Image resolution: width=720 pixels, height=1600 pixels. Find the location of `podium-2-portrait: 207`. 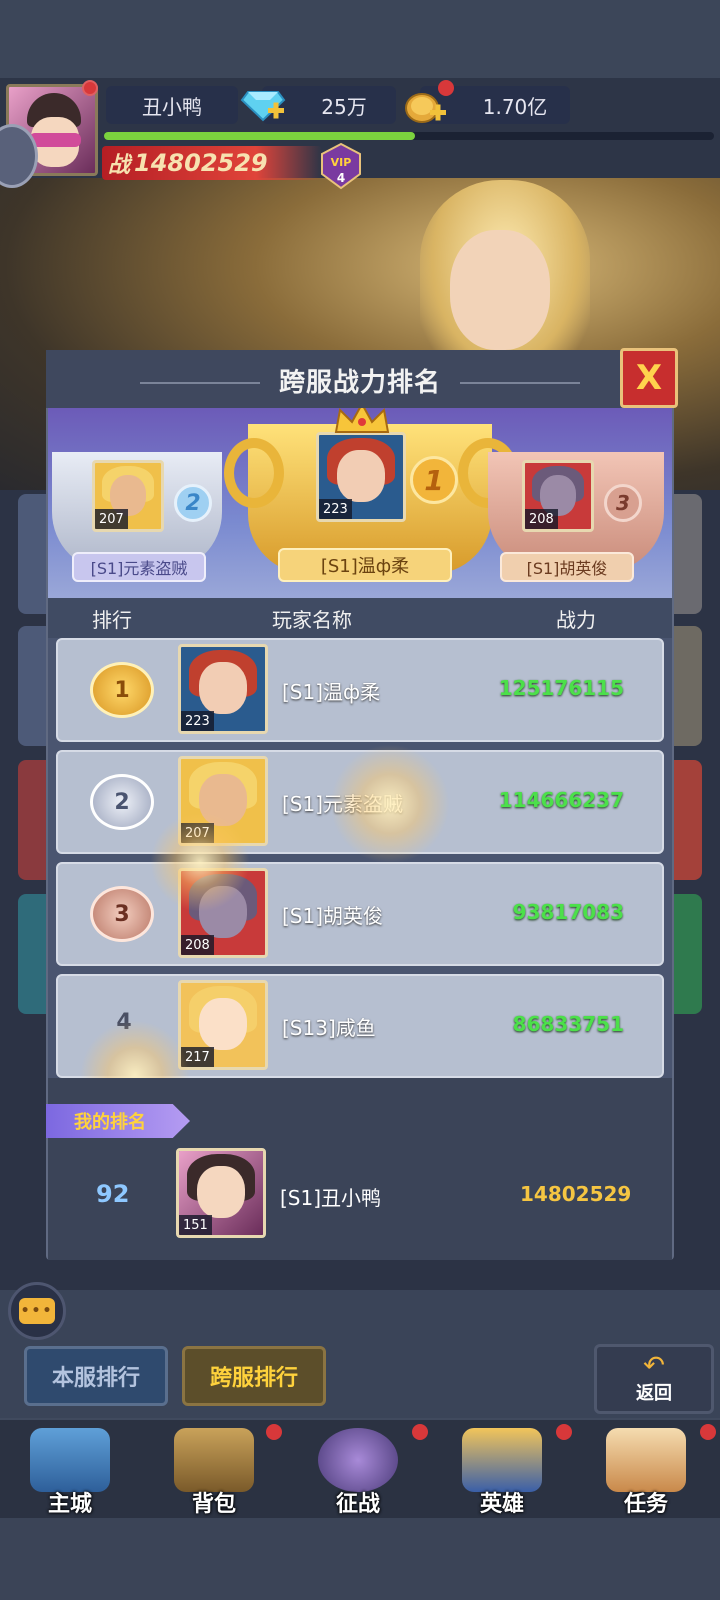

podium-2-portrait: 207 is located at coordinates (128, 496).